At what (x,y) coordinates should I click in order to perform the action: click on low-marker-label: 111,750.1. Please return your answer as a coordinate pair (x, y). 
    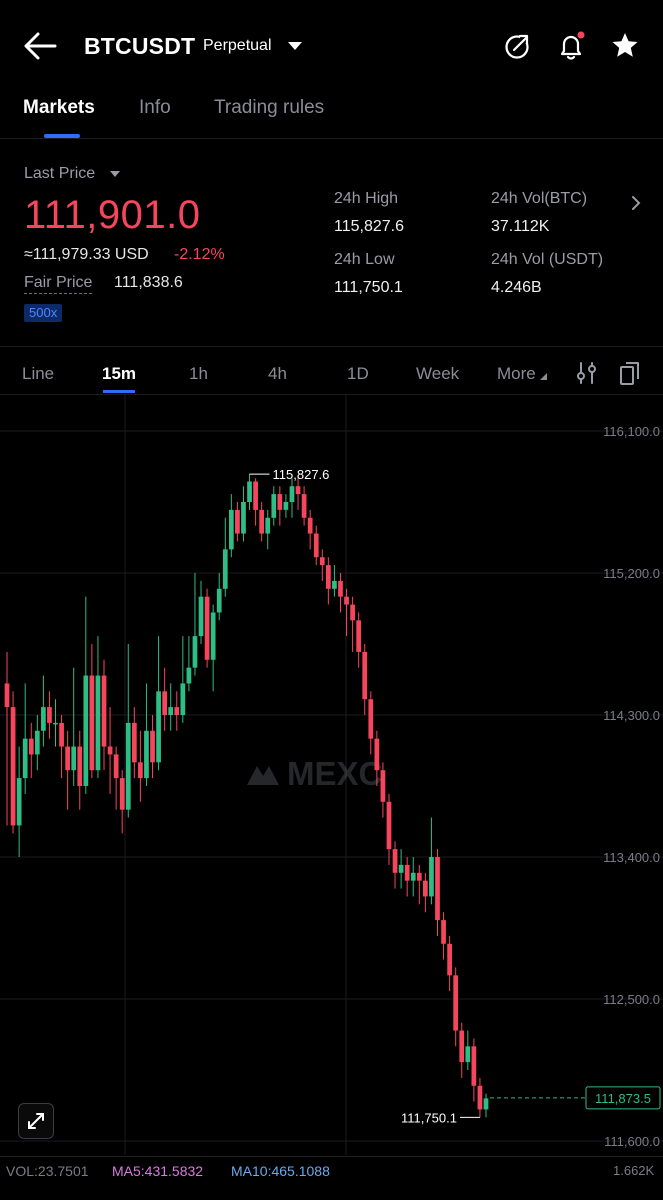
    Looking at the image, I should click on (429, 1117).